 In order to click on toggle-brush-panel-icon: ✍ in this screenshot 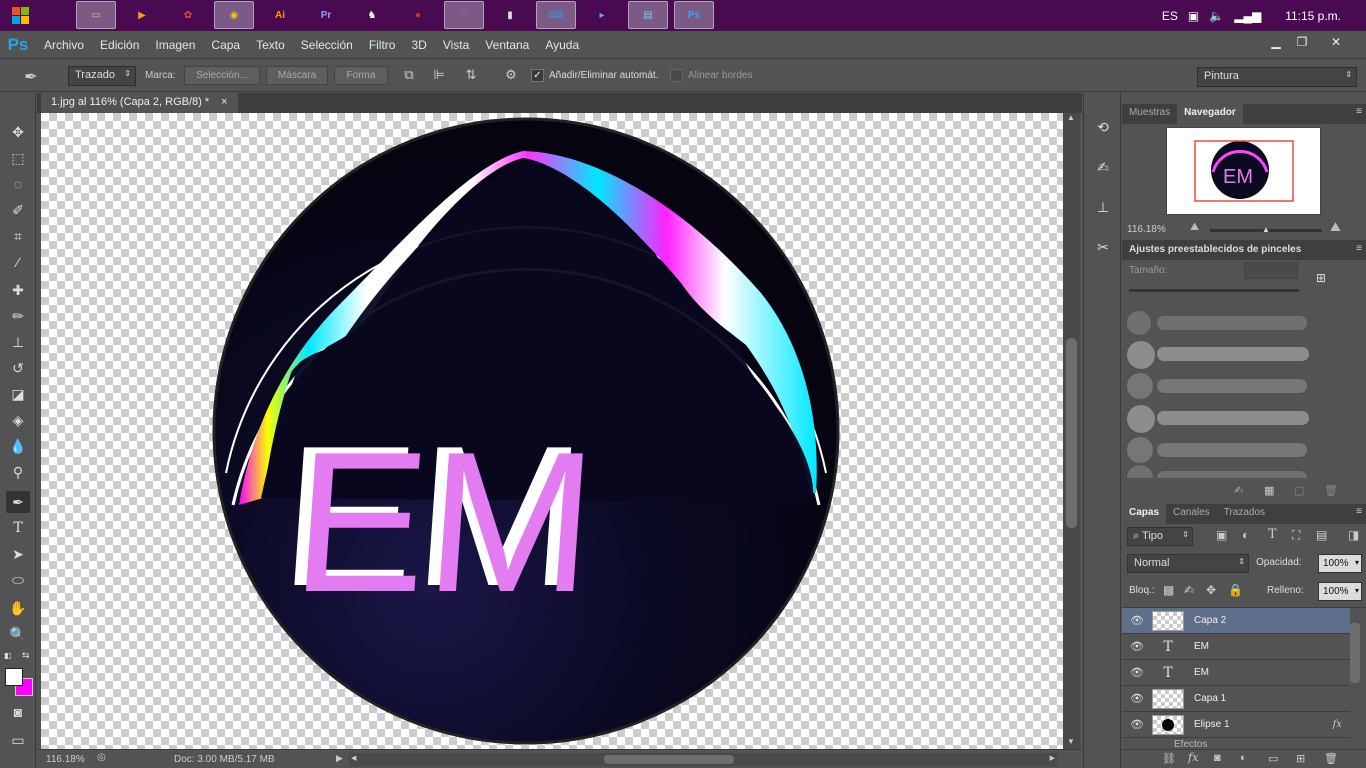, I will do `click(1238, 490)`.